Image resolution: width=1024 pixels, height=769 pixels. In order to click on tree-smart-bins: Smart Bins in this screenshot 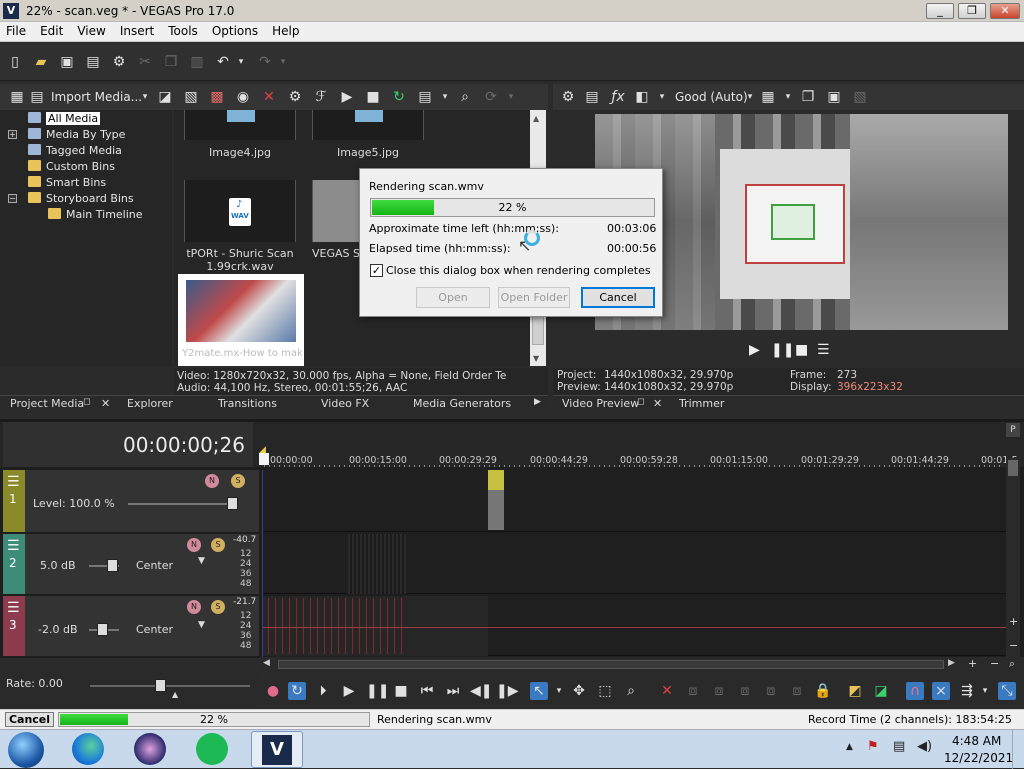, I will do `click(67, 184)`.